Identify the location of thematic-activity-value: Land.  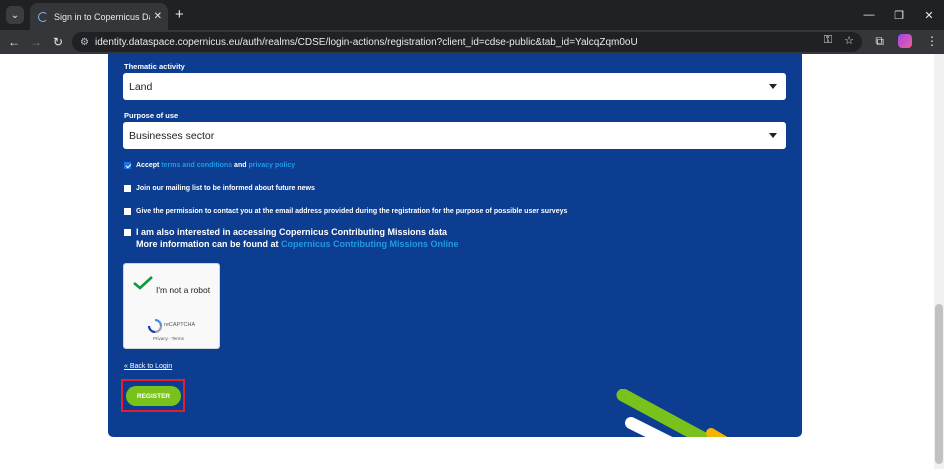
(141, 86).